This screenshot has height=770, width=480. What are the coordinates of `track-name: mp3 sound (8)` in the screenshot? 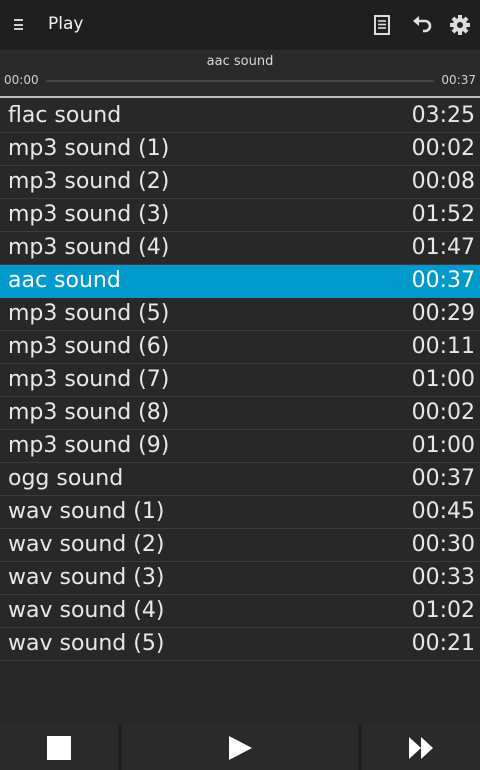 It's located at (89, 412).